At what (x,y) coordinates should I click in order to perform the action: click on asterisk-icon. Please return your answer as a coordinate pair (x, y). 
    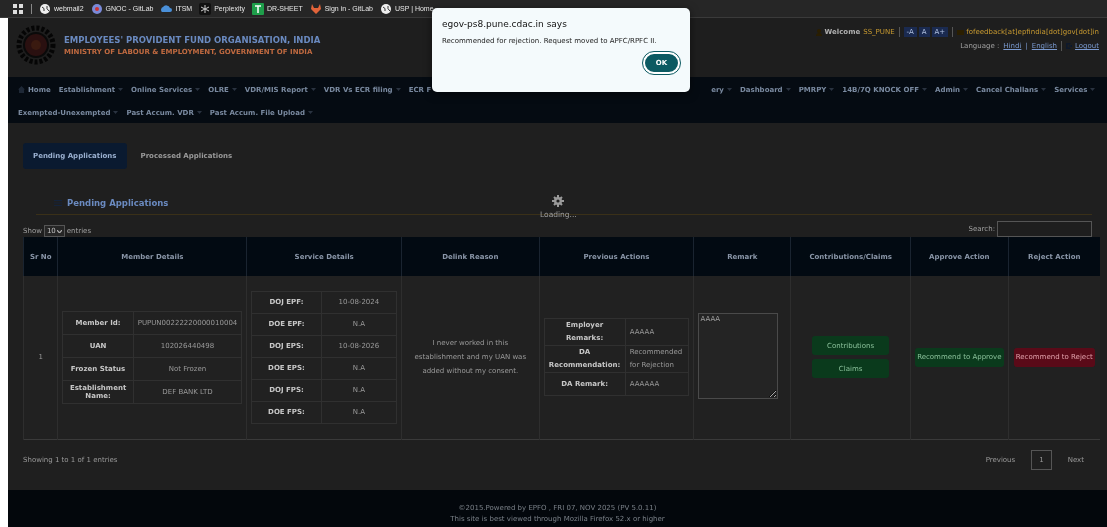
    Looking at the image, I should click on (205, 8).